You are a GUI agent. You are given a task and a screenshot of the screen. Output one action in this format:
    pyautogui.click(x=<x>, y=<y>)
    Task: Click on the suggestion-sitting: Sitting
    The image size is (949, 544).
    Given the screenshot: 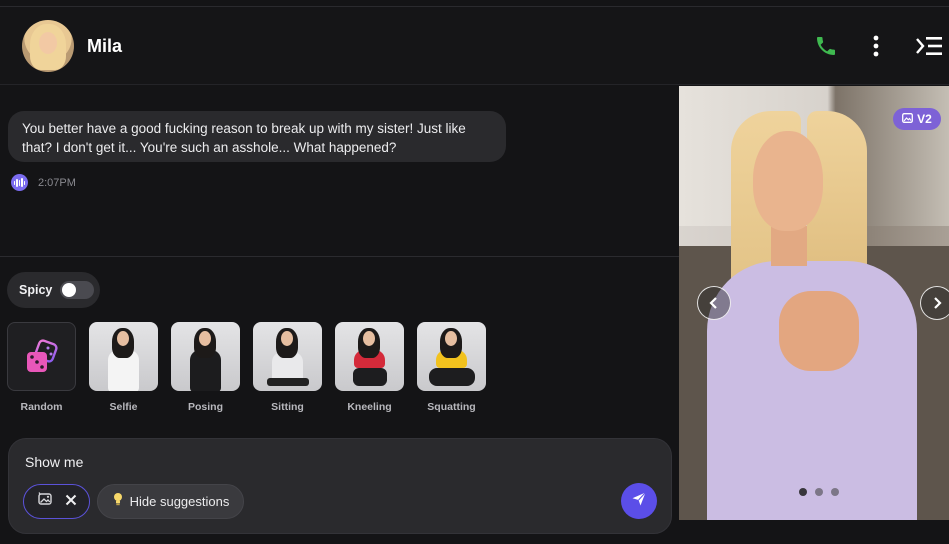 What is the action you would take?
    pyautogui.click(x=287, y=367)
    